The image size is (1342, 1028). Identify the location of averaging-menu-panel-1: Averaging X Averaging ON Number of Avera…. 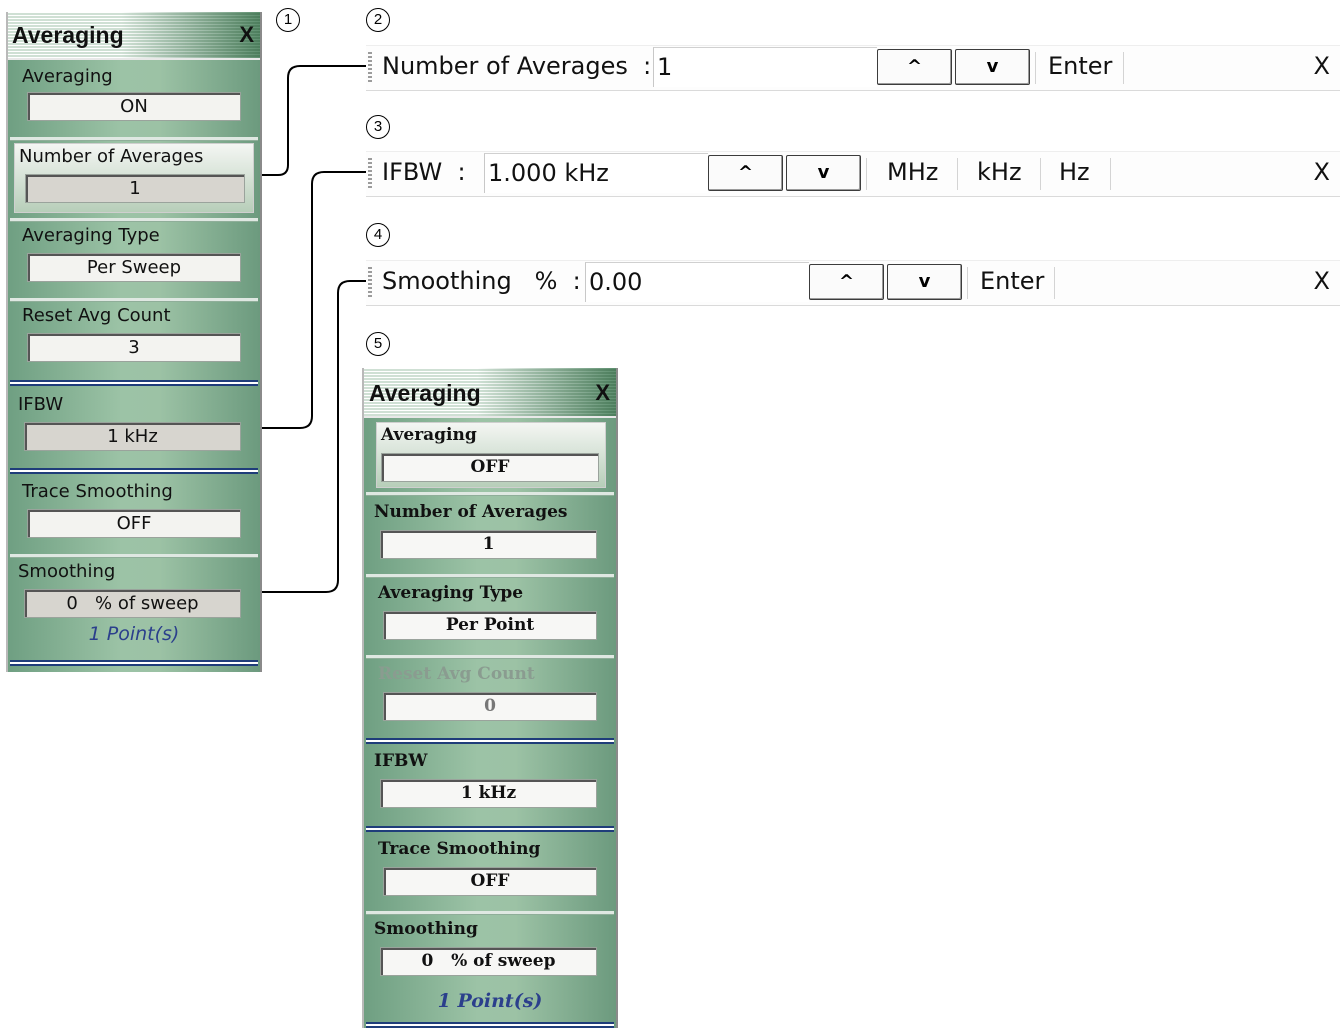
(134, 342).